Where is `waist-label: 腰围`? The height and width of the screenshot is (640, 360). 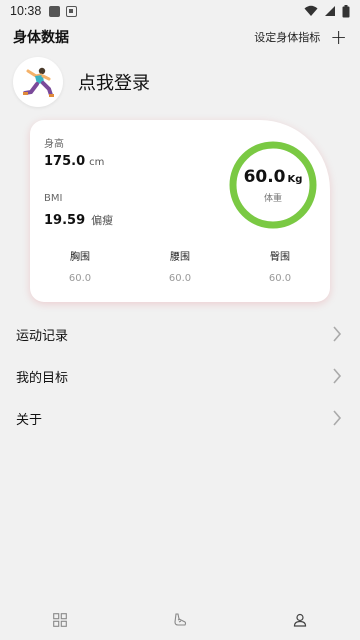
waist-label: 腰围 is located at coordinates (180, 257).